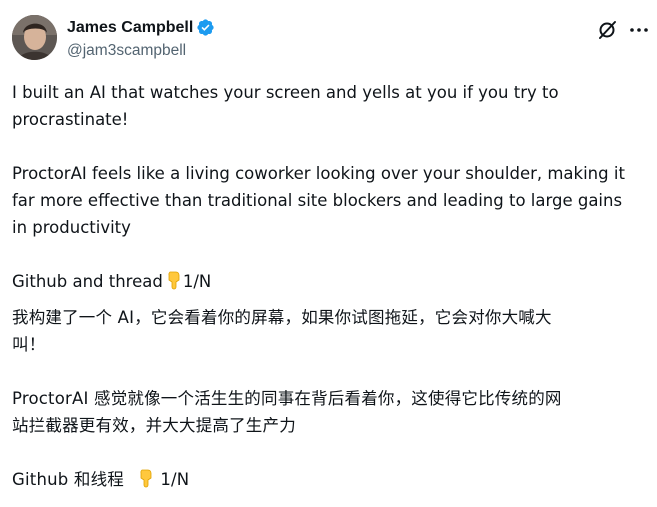  I want to click on avatar, so click(34, 37).